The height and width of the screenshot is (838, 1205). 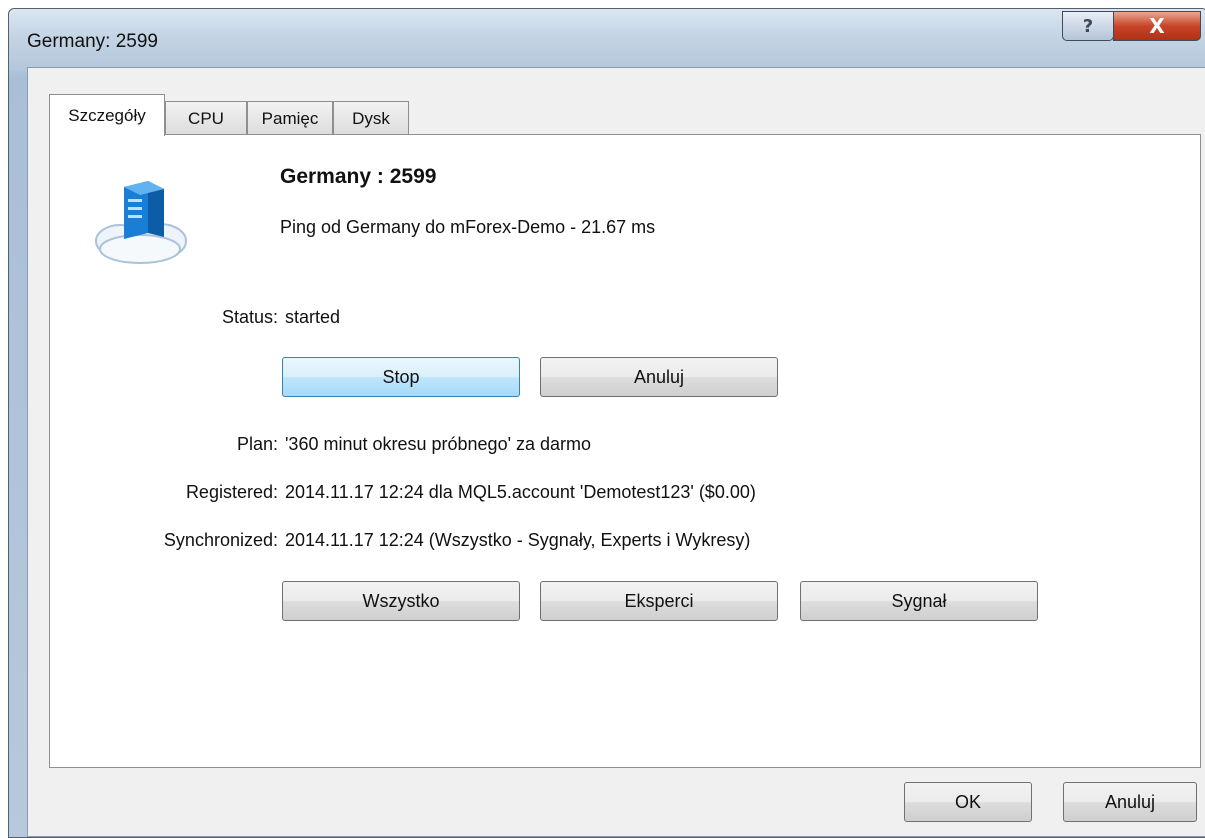 What do you see at coordinates (968, 802) in the screenshot?
I see `ok-button: OK` at bounding box center [968, 802].